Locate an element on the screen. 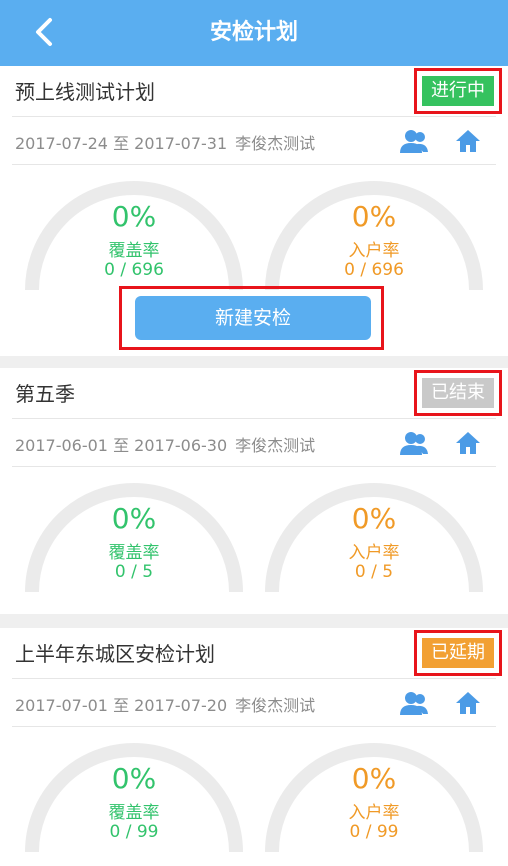 This screenshot has width=508, height=866. status-badge: 进行中 is located at coordinates (458, 91).